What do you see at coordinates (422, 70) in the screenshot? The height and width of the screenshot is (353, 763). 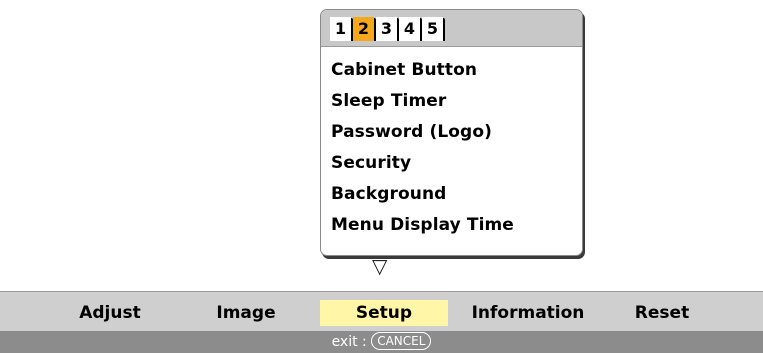 I see `menu-item-cabinet-button: Cabinet Button` at bounding box center [422, 70].